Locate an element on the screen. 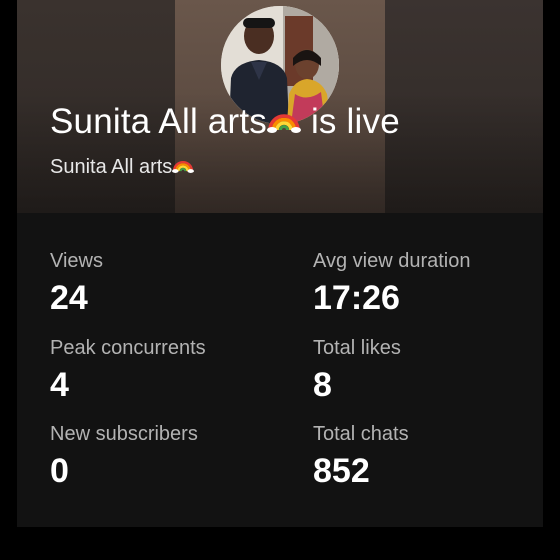 This screenshot has width=560, height=560. stat-value: 24 is located at coordinates (69, 298).